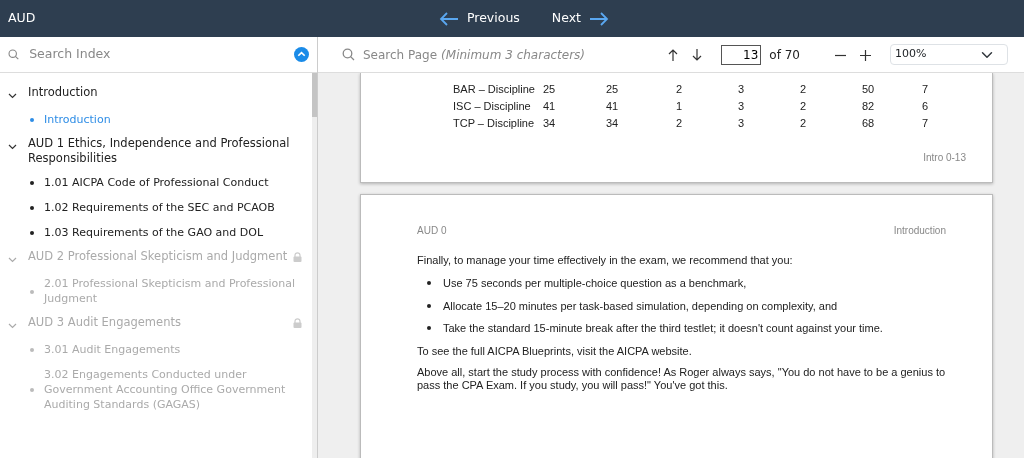  I want to click on search-field: Search Index, so click(156, 54).